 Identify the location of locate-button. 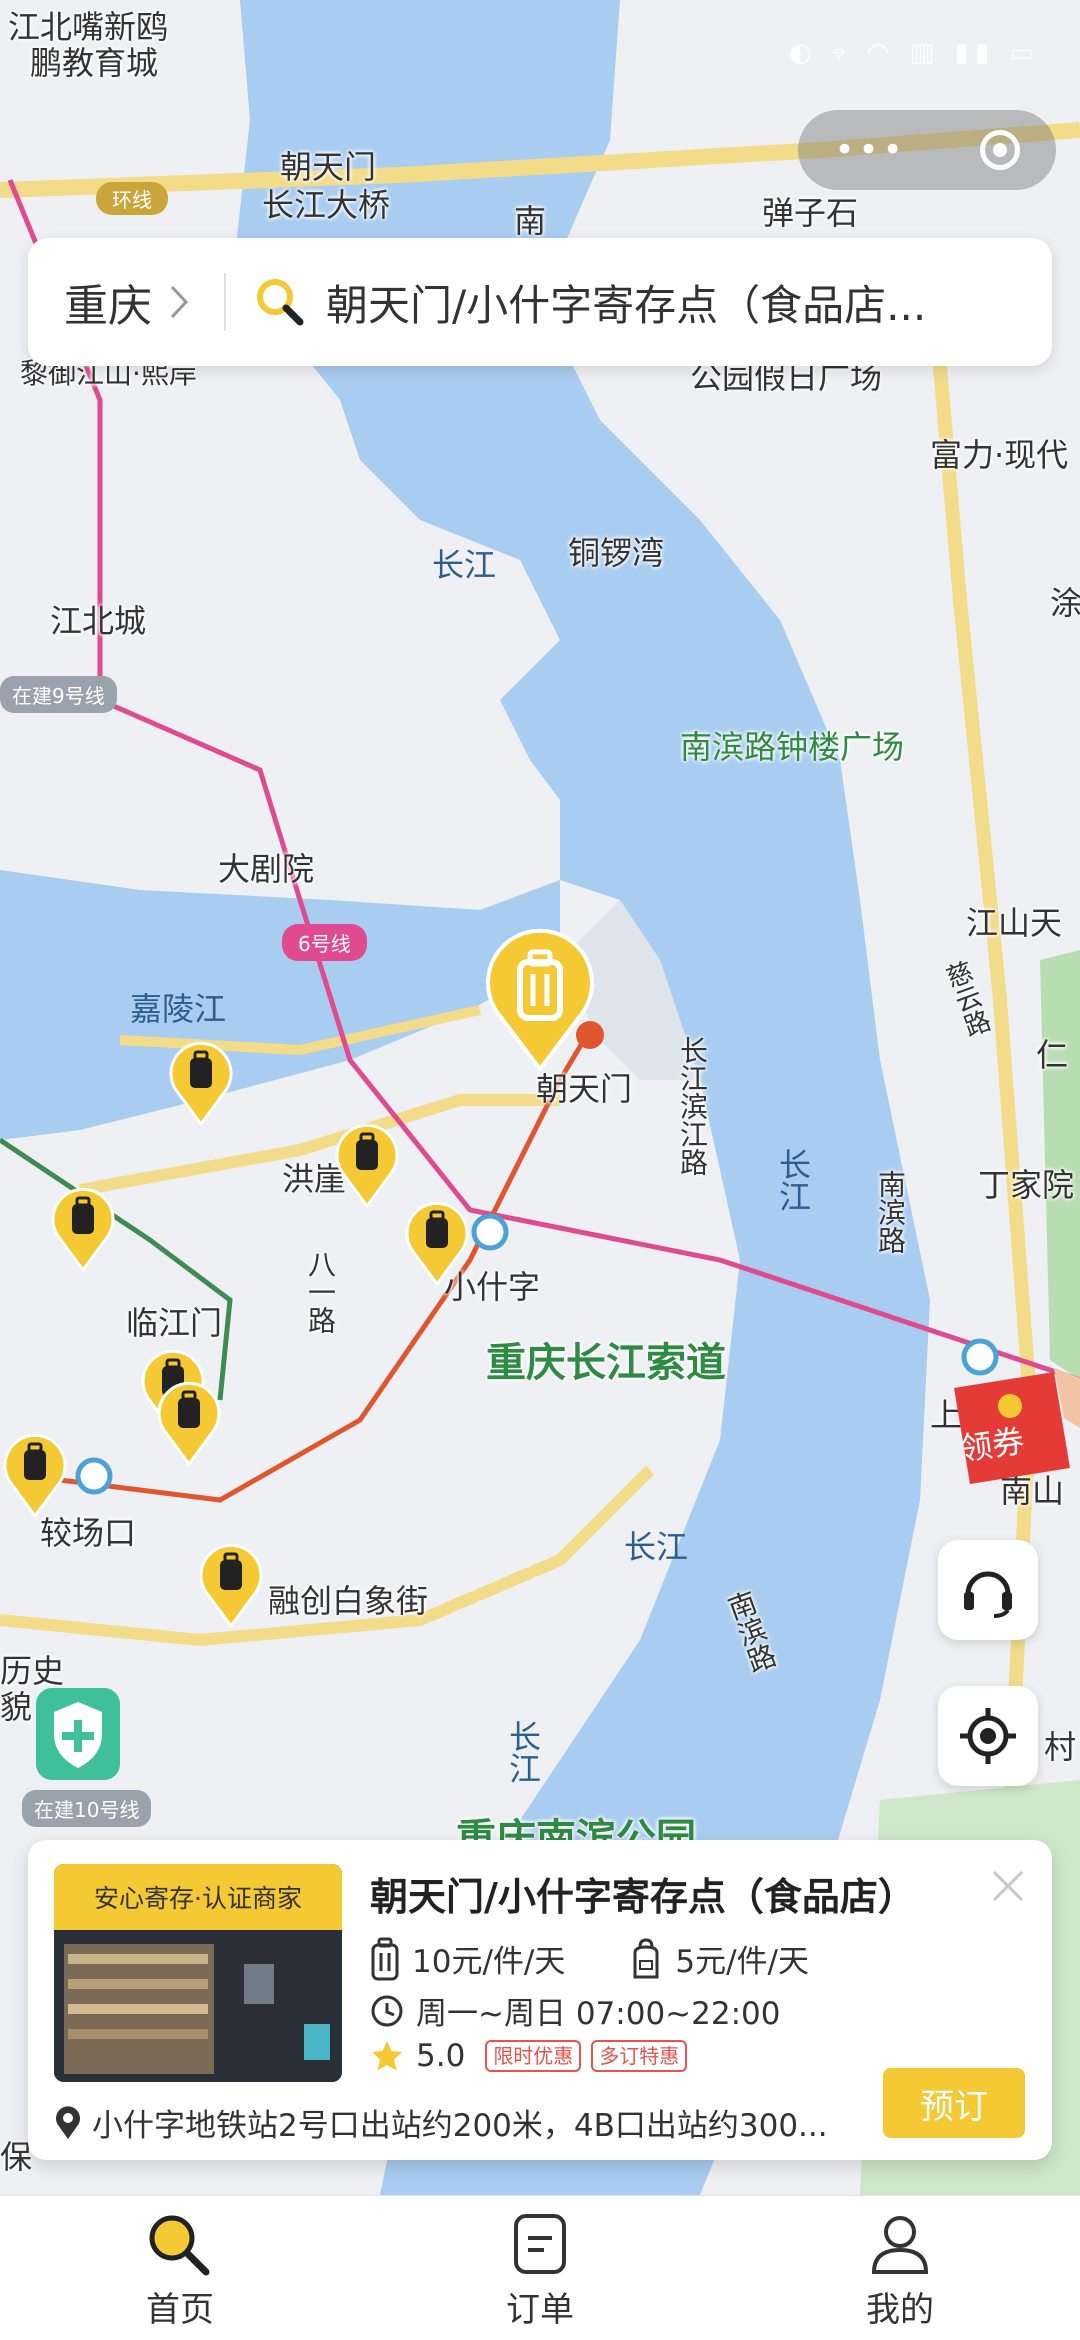
(988, 1736).